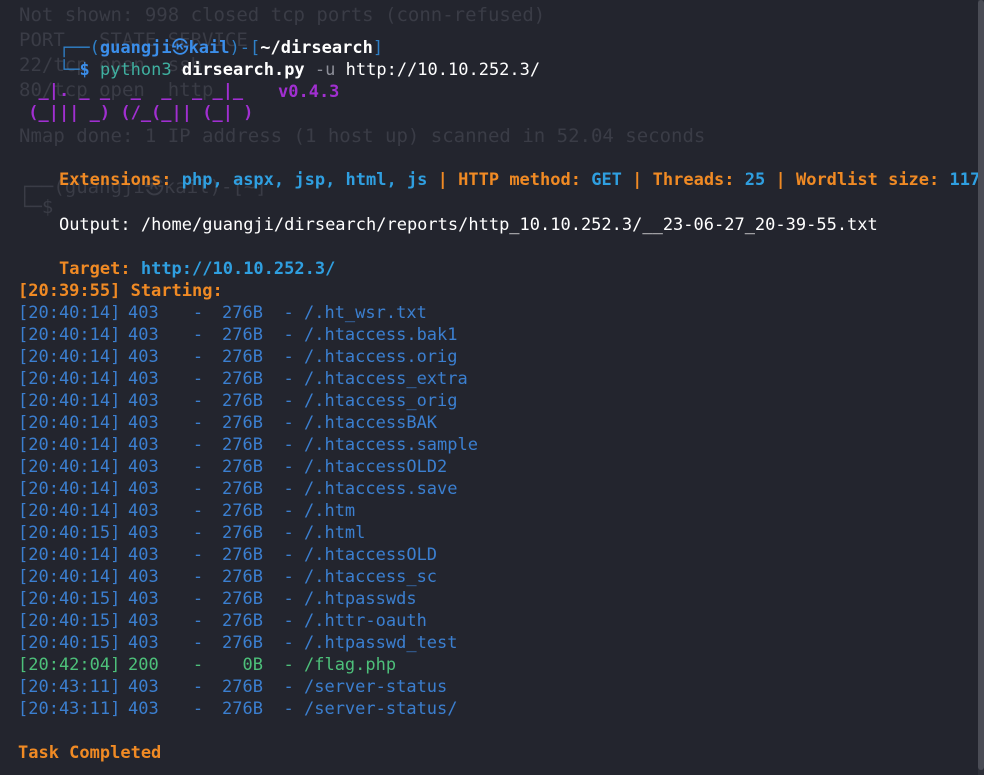 The width and height of the screenshot is (984, 775). Describe the element at coordinates (227, 555) in the screenshot. I see `result-row: [20:40:14] 403 -276B - /.htaccessOLD` at that location.